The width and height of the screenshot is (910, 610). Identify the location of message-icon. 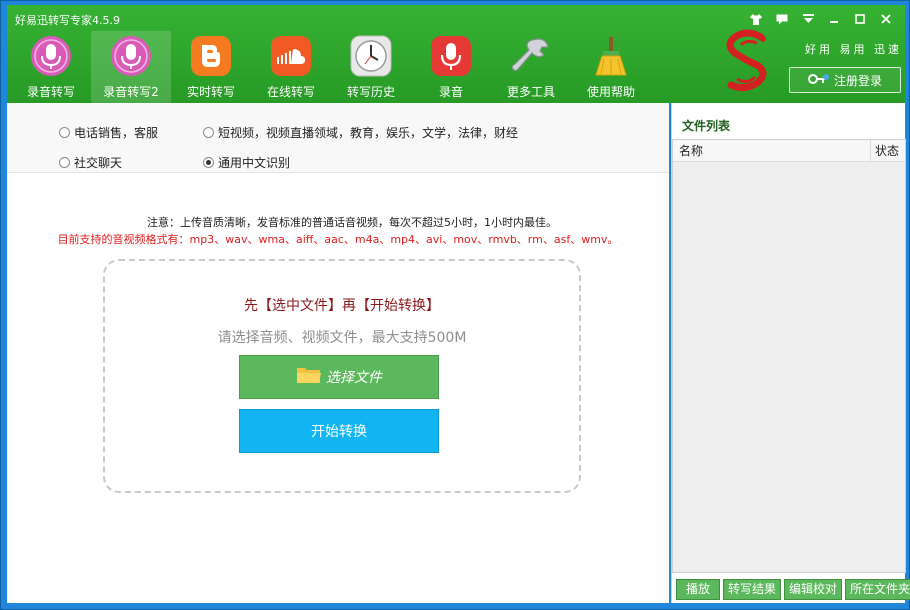
(782, 19).